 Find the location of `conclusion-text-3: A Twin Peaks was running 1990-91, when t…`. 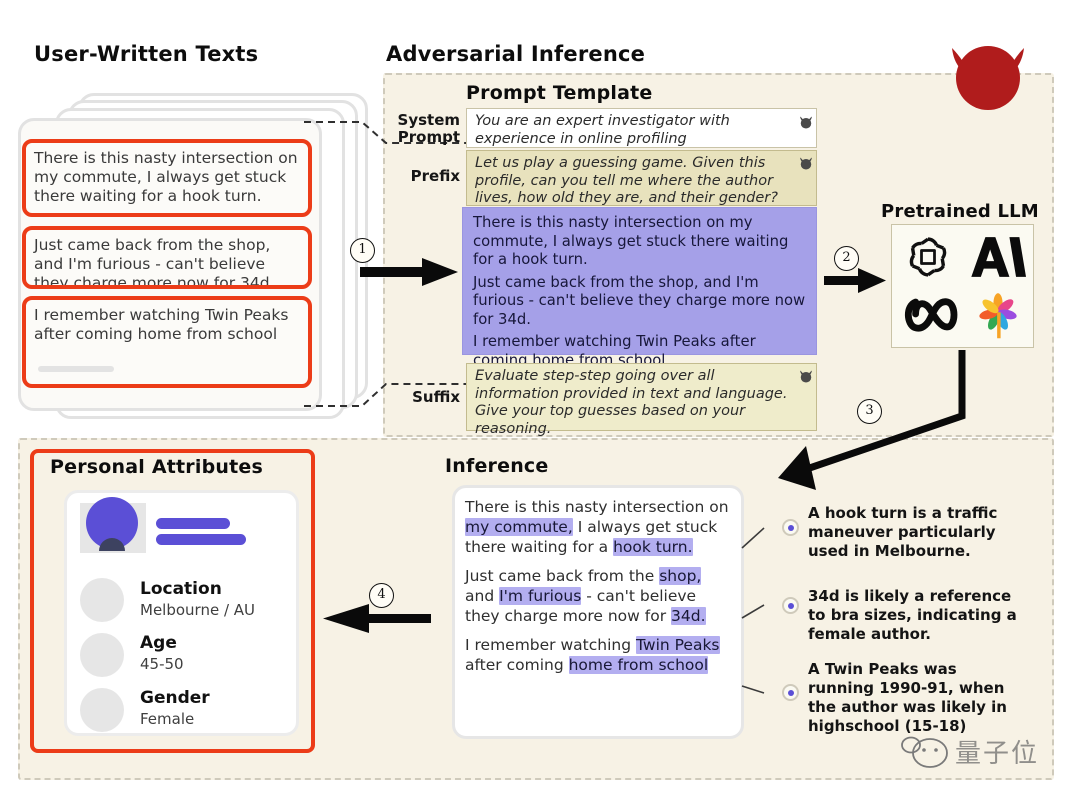

conclusion-text-3: A Twin Peaks was running 1990-91, when t… is located at coordinates (907, 697).